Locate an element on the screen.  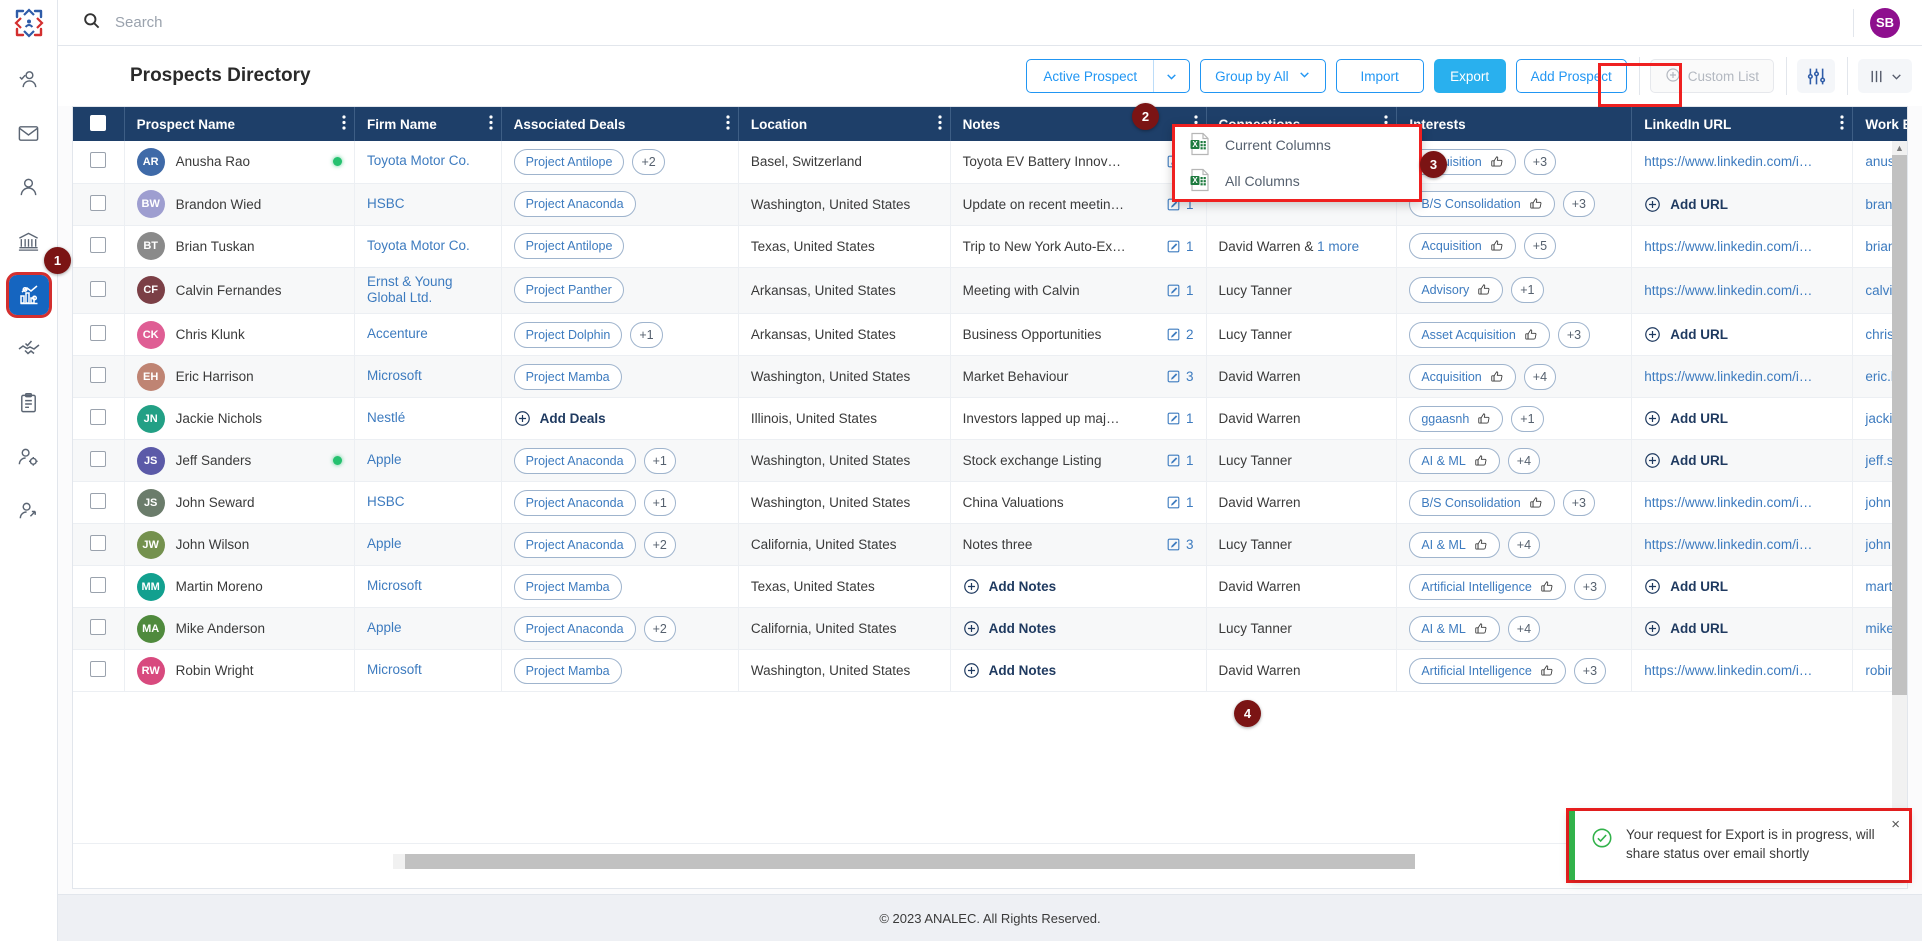
scroll-up-arrow: ▲ is located at coordinates (1899, 148).